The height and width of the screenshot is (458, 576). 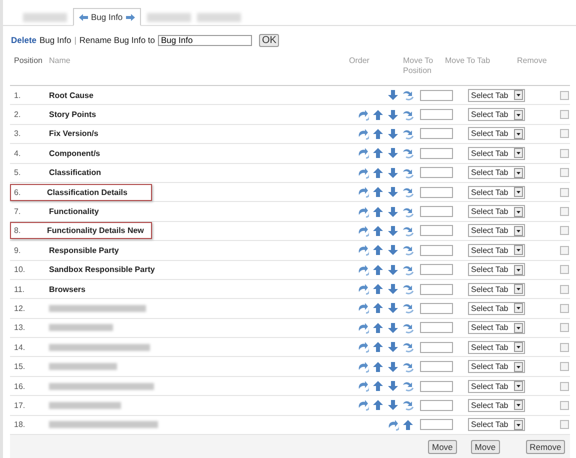 I want to click on footer-button: Move, so click(x=442, y=447).